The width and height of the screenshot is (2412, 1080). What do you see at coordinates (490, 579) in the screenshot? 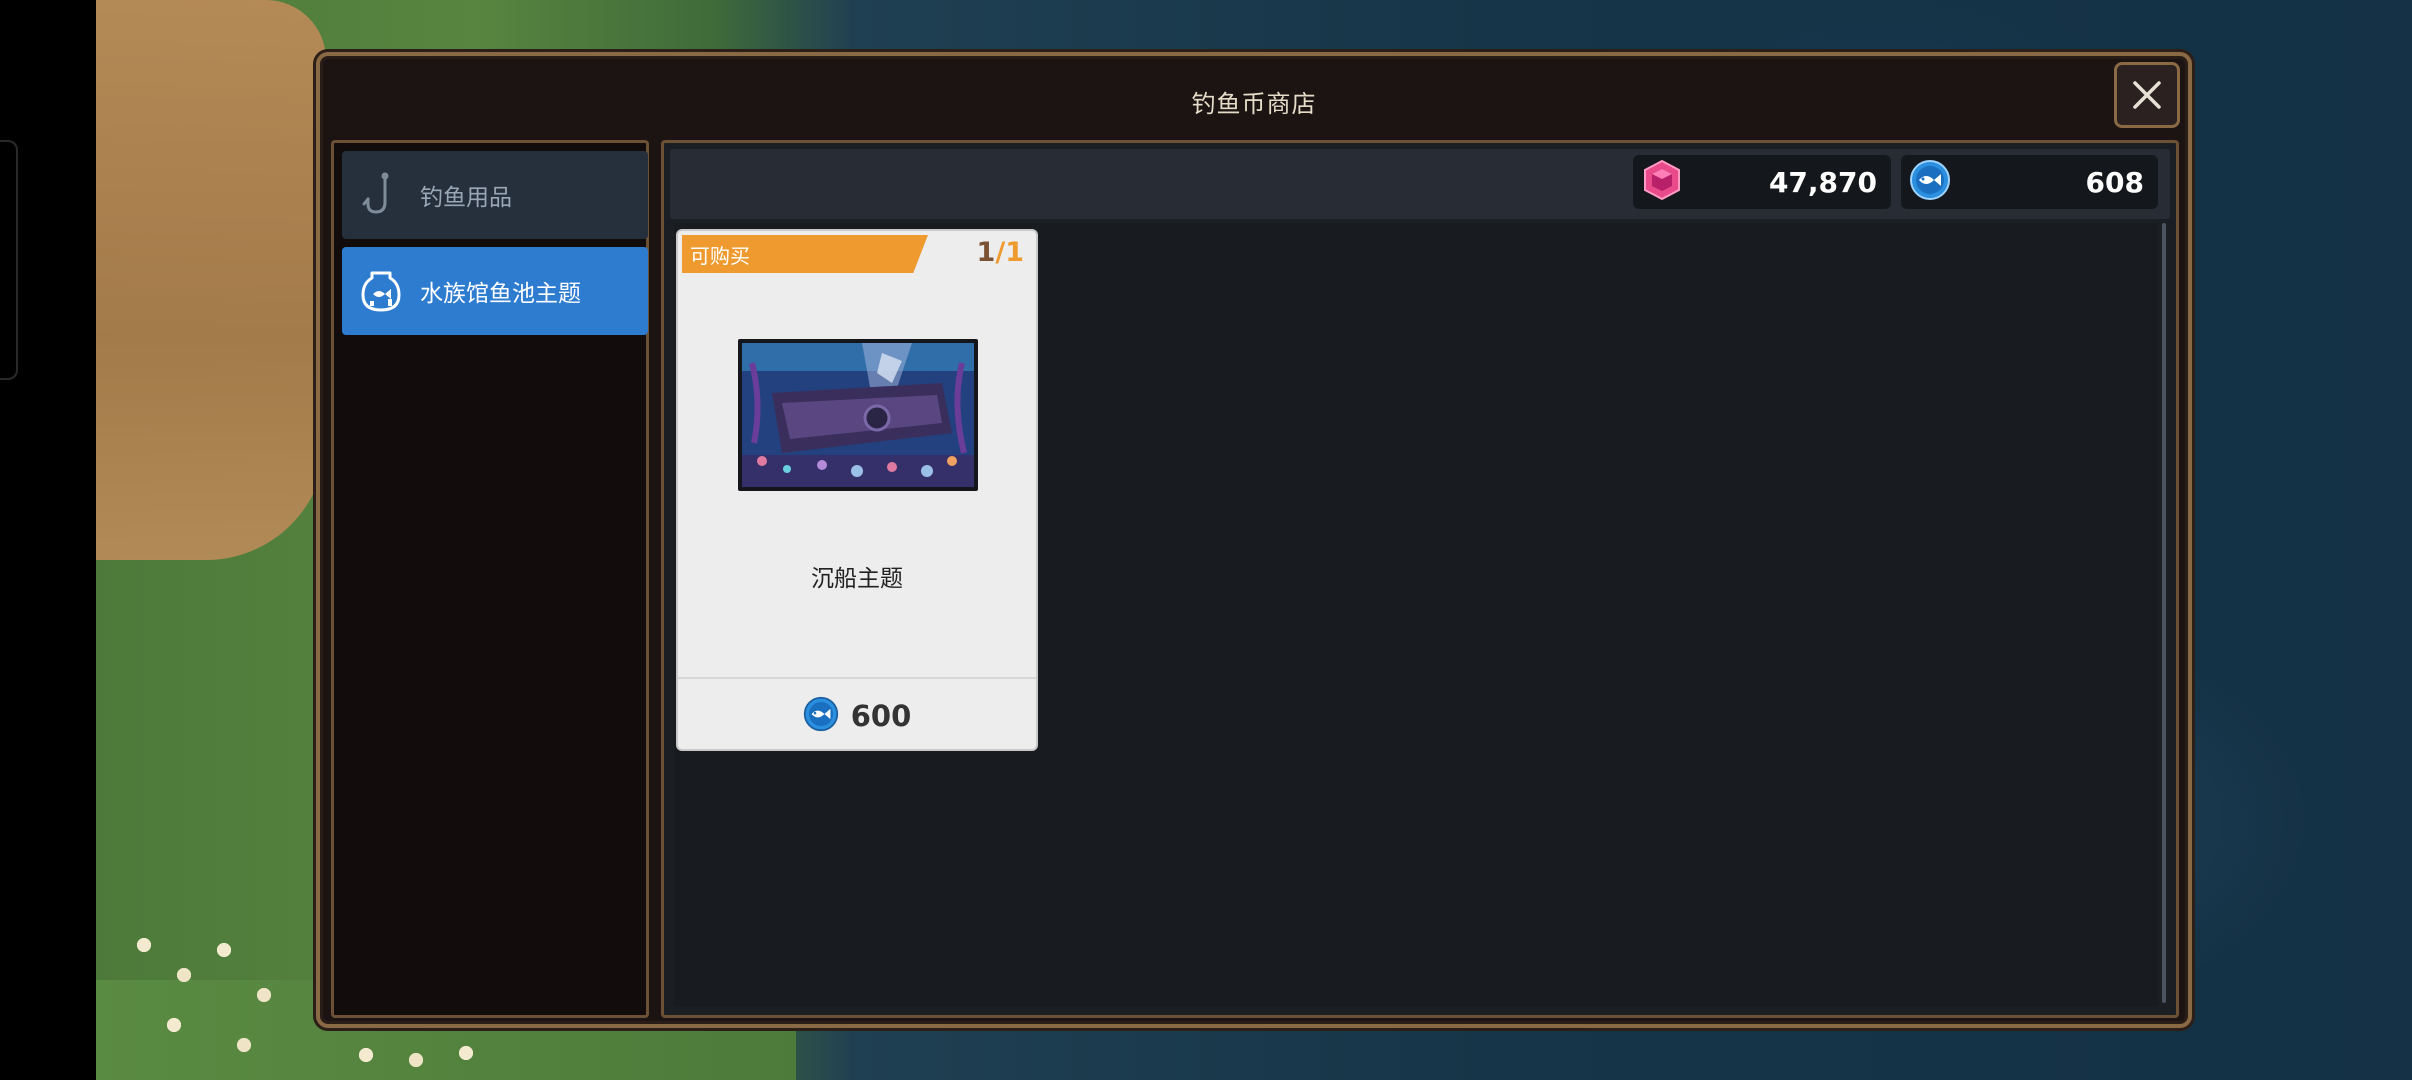
I see `category-sidebar: 钓鱼用品 水族馆鱼池主题` at bounding box center [490, 579].